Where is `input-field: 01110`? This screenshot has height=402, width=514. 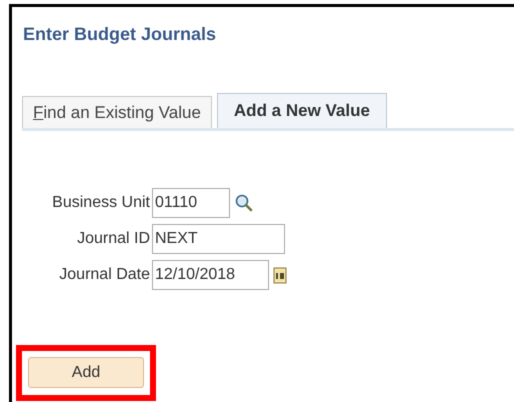
input-field: 01110 is located at coordinates (191, 203).